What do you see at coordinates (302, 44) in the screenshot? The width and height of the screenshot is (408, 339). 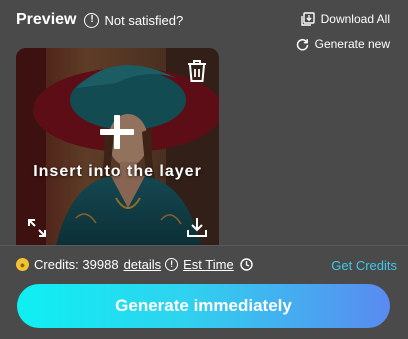 I see `refresh-icon` at bounding box center [302, 44].